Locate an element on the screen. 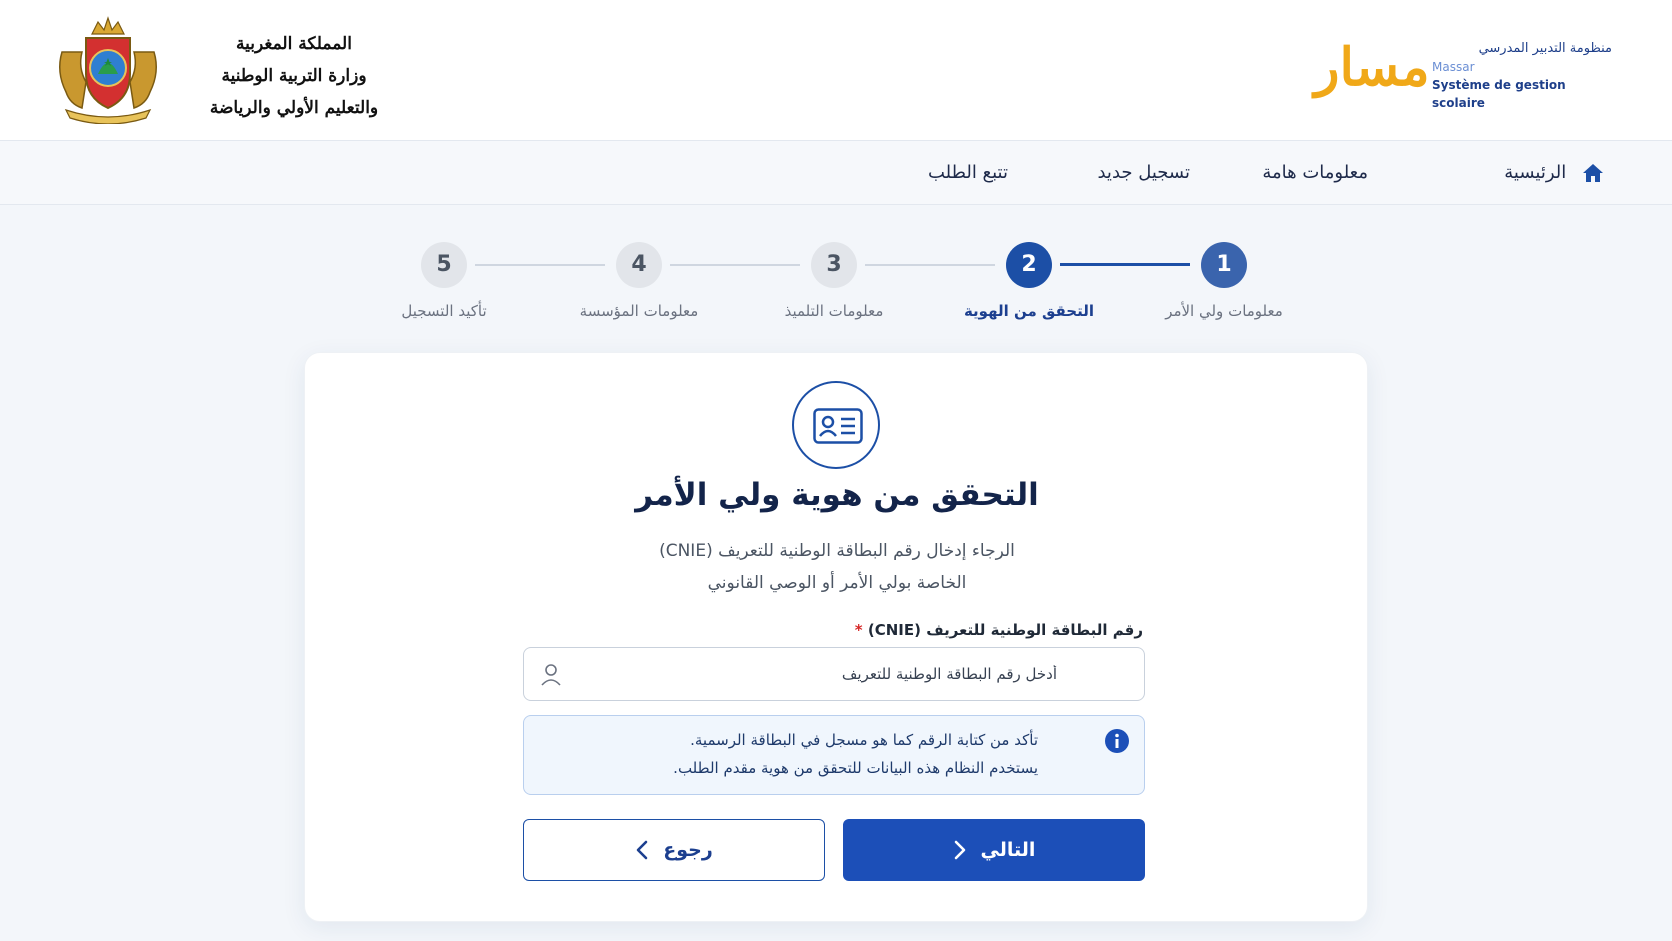  card-subtitle-line-2: الخاصة بولي الأمر أو الوصي القانوني is located at coordinates (837, 583).